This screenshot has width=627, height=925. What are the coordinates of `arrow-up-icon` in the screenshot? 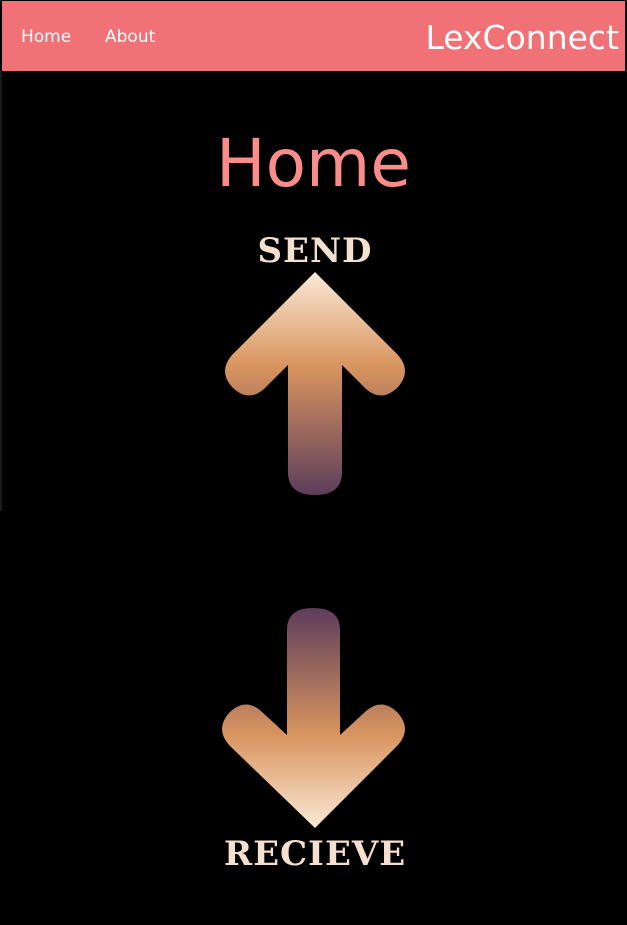 It's located at (315, 383).